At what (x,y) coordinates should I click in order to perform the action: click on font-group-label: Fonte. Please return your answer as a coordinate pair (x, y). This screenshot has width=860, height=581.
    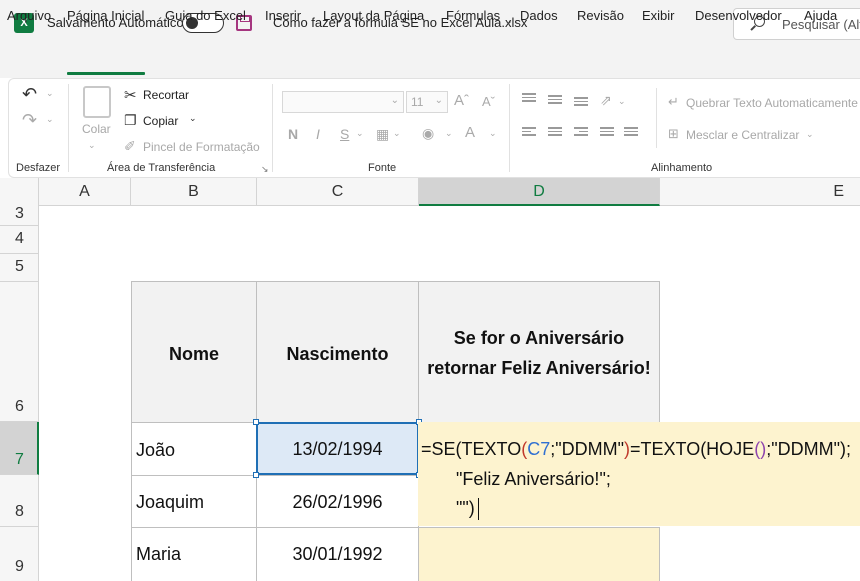
    Looking at the image, I should click on (382, 168).